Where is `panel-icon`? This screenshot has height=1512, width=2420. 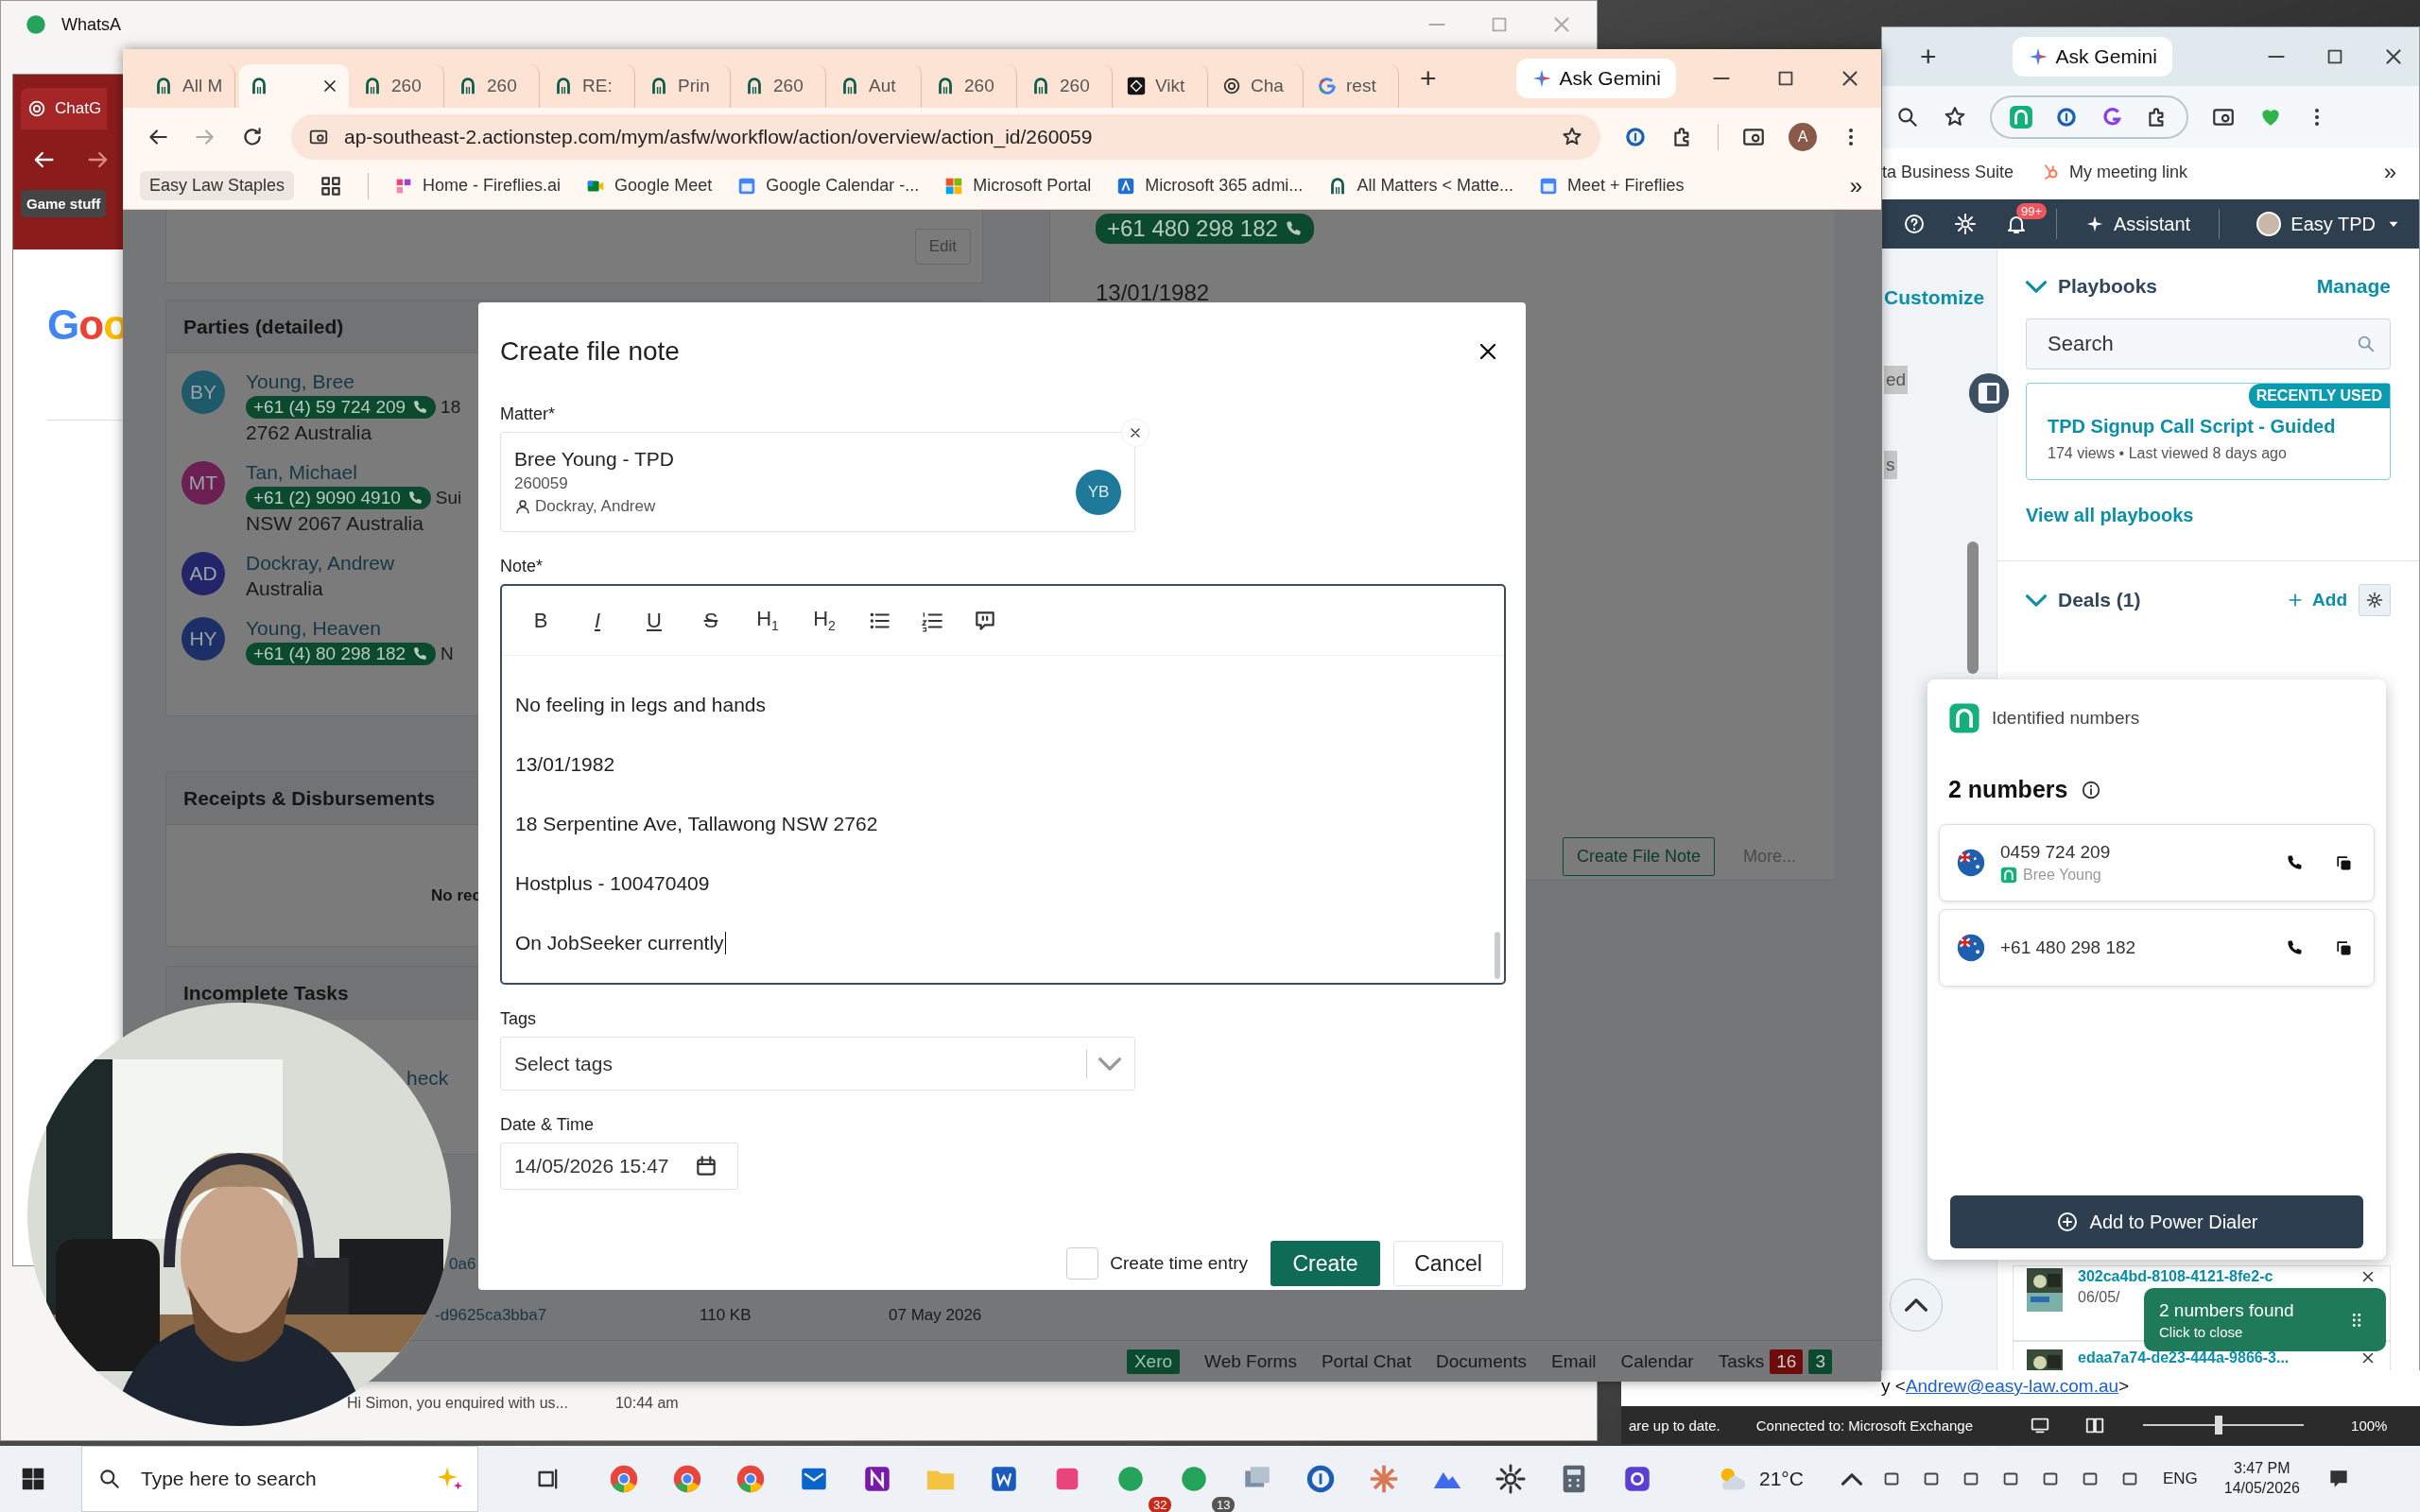
panel-icon is located at coordinates (1989, 393).